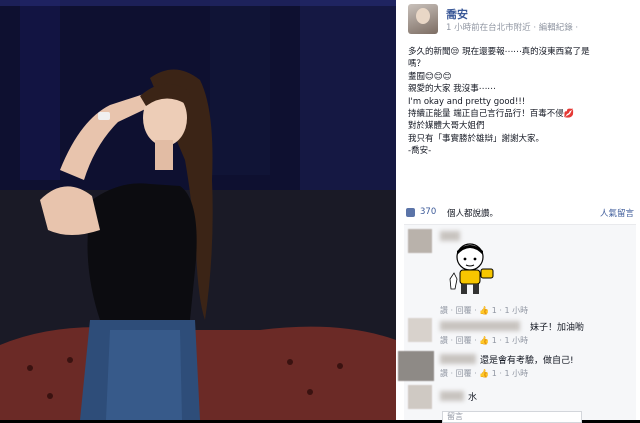  I want to click on post-line: 我只有「事實勝於雄辯」謝謝大家。, so click(476, 138).